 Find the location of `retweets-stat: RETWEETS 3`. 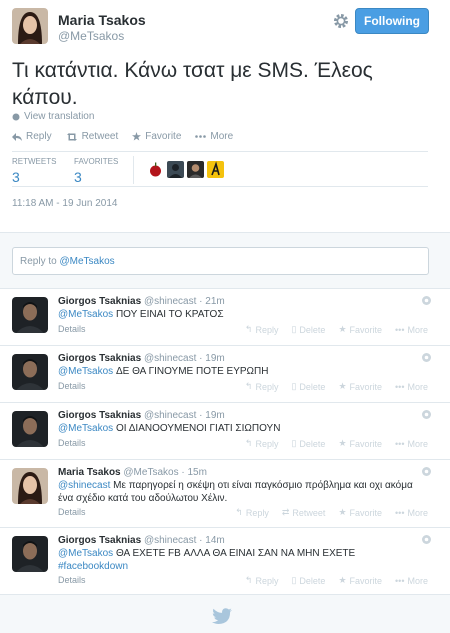

retweets-stat: RETWEETS 3 is located at coordinates (34, 171).